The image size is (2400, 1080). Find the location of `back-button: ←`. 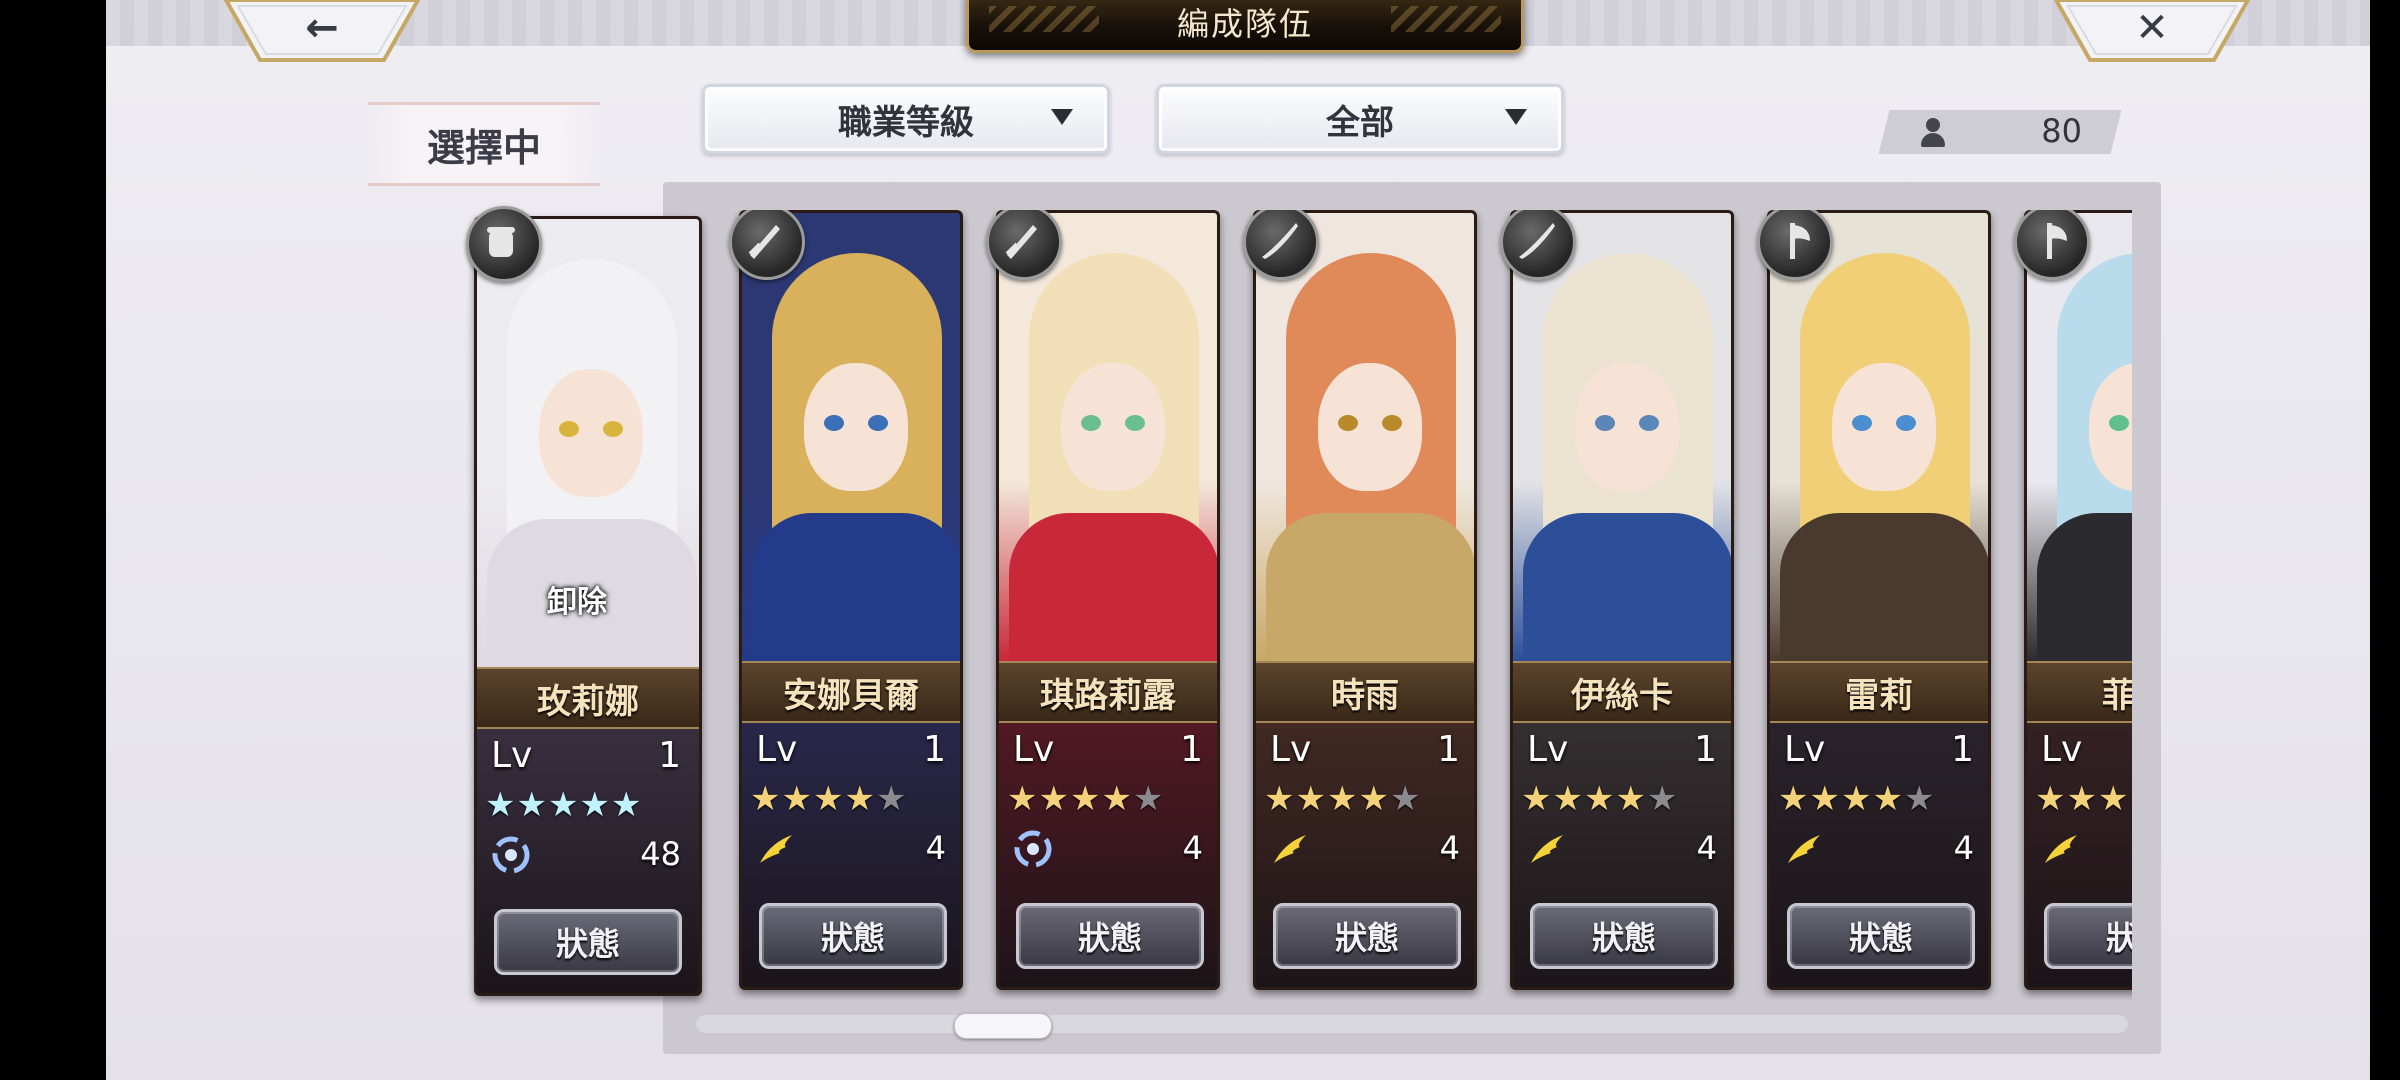

back-button: ← is located at coordinates (322, 32).